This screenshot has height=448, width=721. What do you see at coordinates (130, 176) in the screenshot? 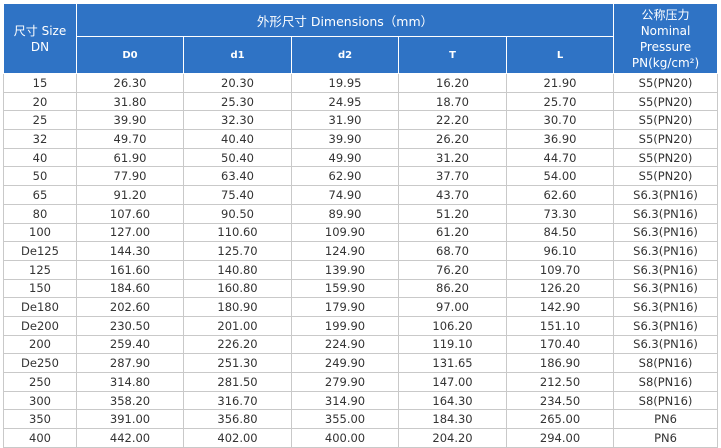
I see `d0-cell: 77.90` at bounding box center [130, 176].